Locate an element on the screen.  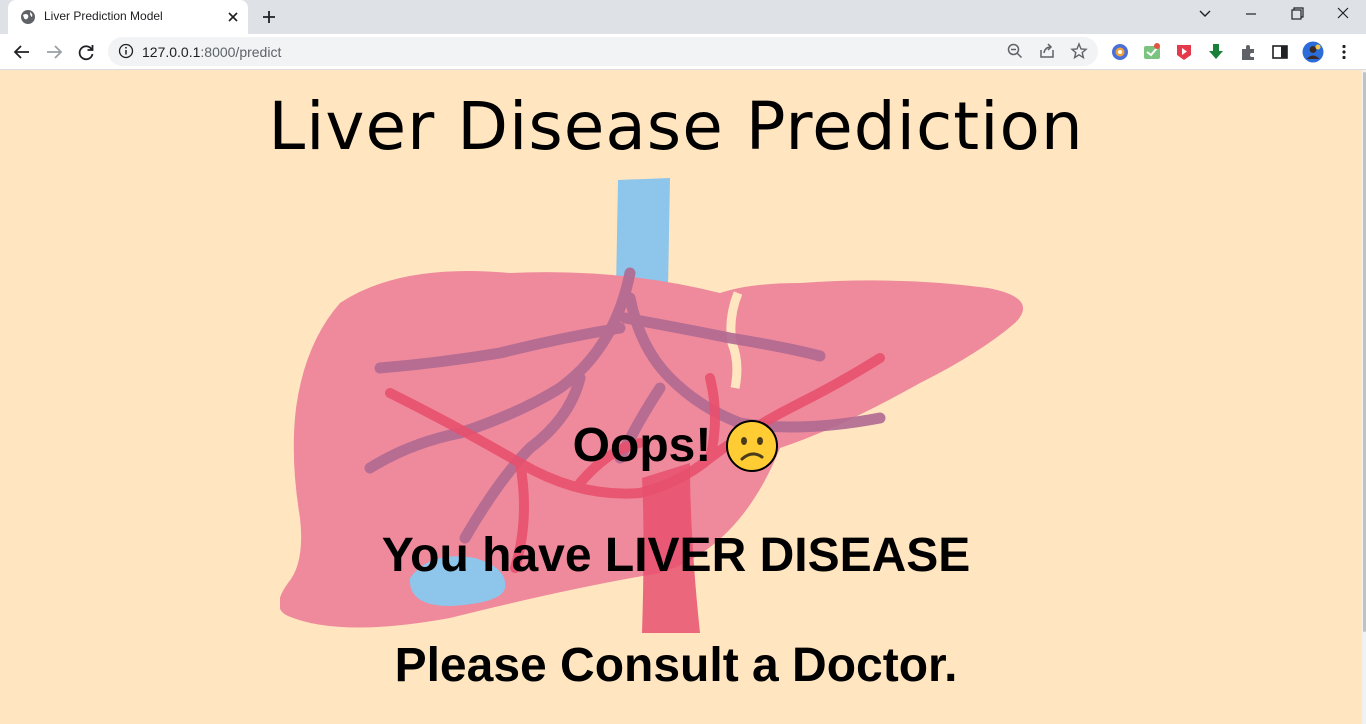
extension-circle-icon is located at coordinates (1120, 52).